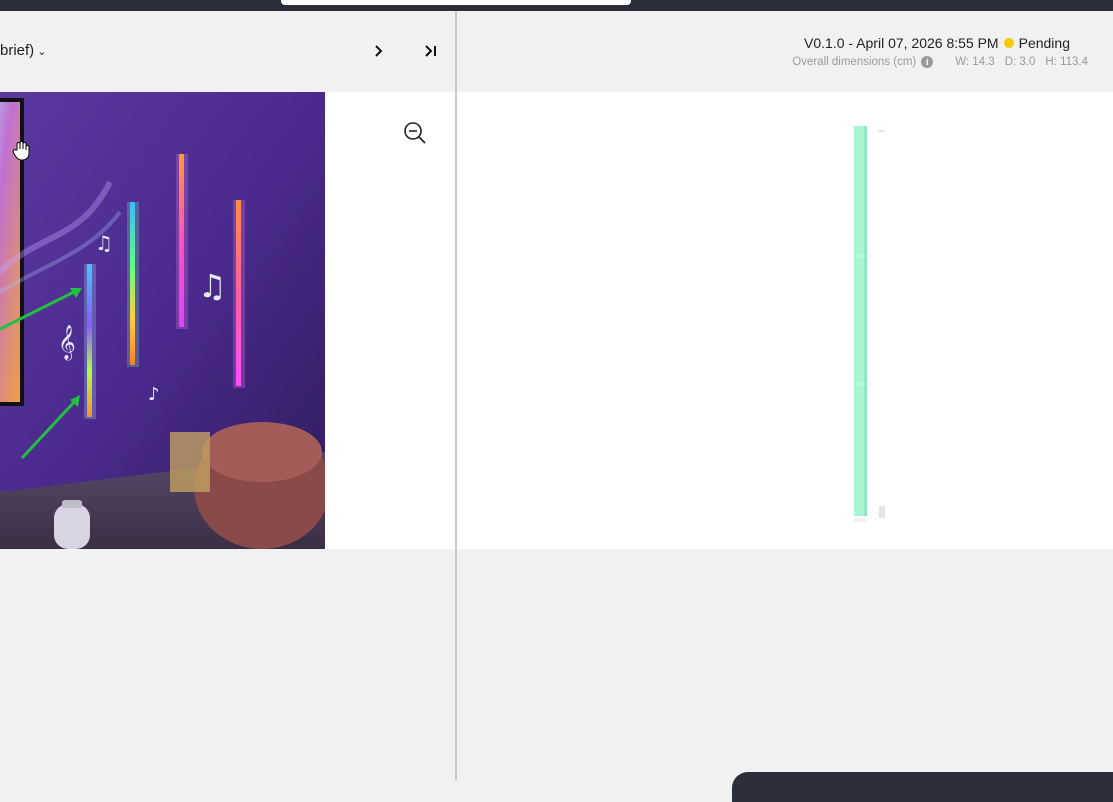  Describe the element at coordinates (1044, 43) in the screenshot. I see `status-text: Pending` at that location.